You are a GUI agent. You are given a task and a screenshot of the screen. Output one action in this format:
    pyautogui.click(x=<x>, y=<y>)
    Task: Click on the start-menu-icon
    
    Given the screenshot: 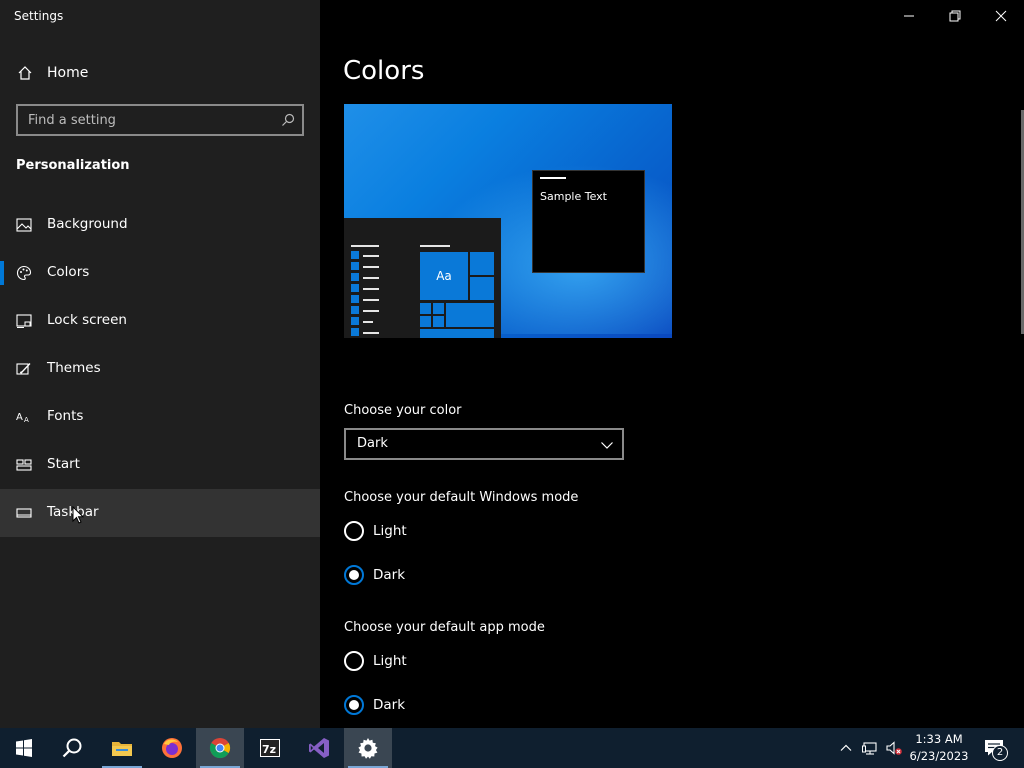 What is the action you would take?
    pyautogui.click(x=24, y=465)
    